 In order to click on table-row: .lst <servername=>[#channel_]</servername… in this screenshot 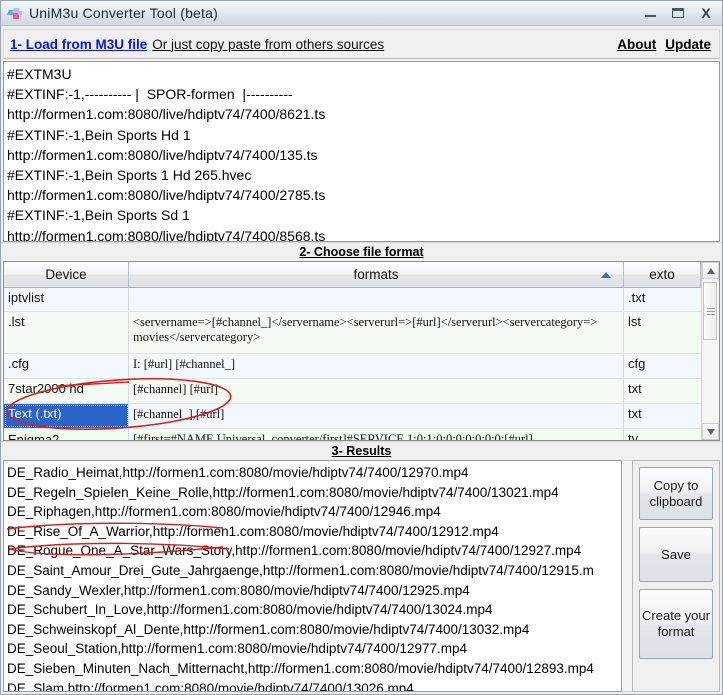, I will do `click(352, 333)`.